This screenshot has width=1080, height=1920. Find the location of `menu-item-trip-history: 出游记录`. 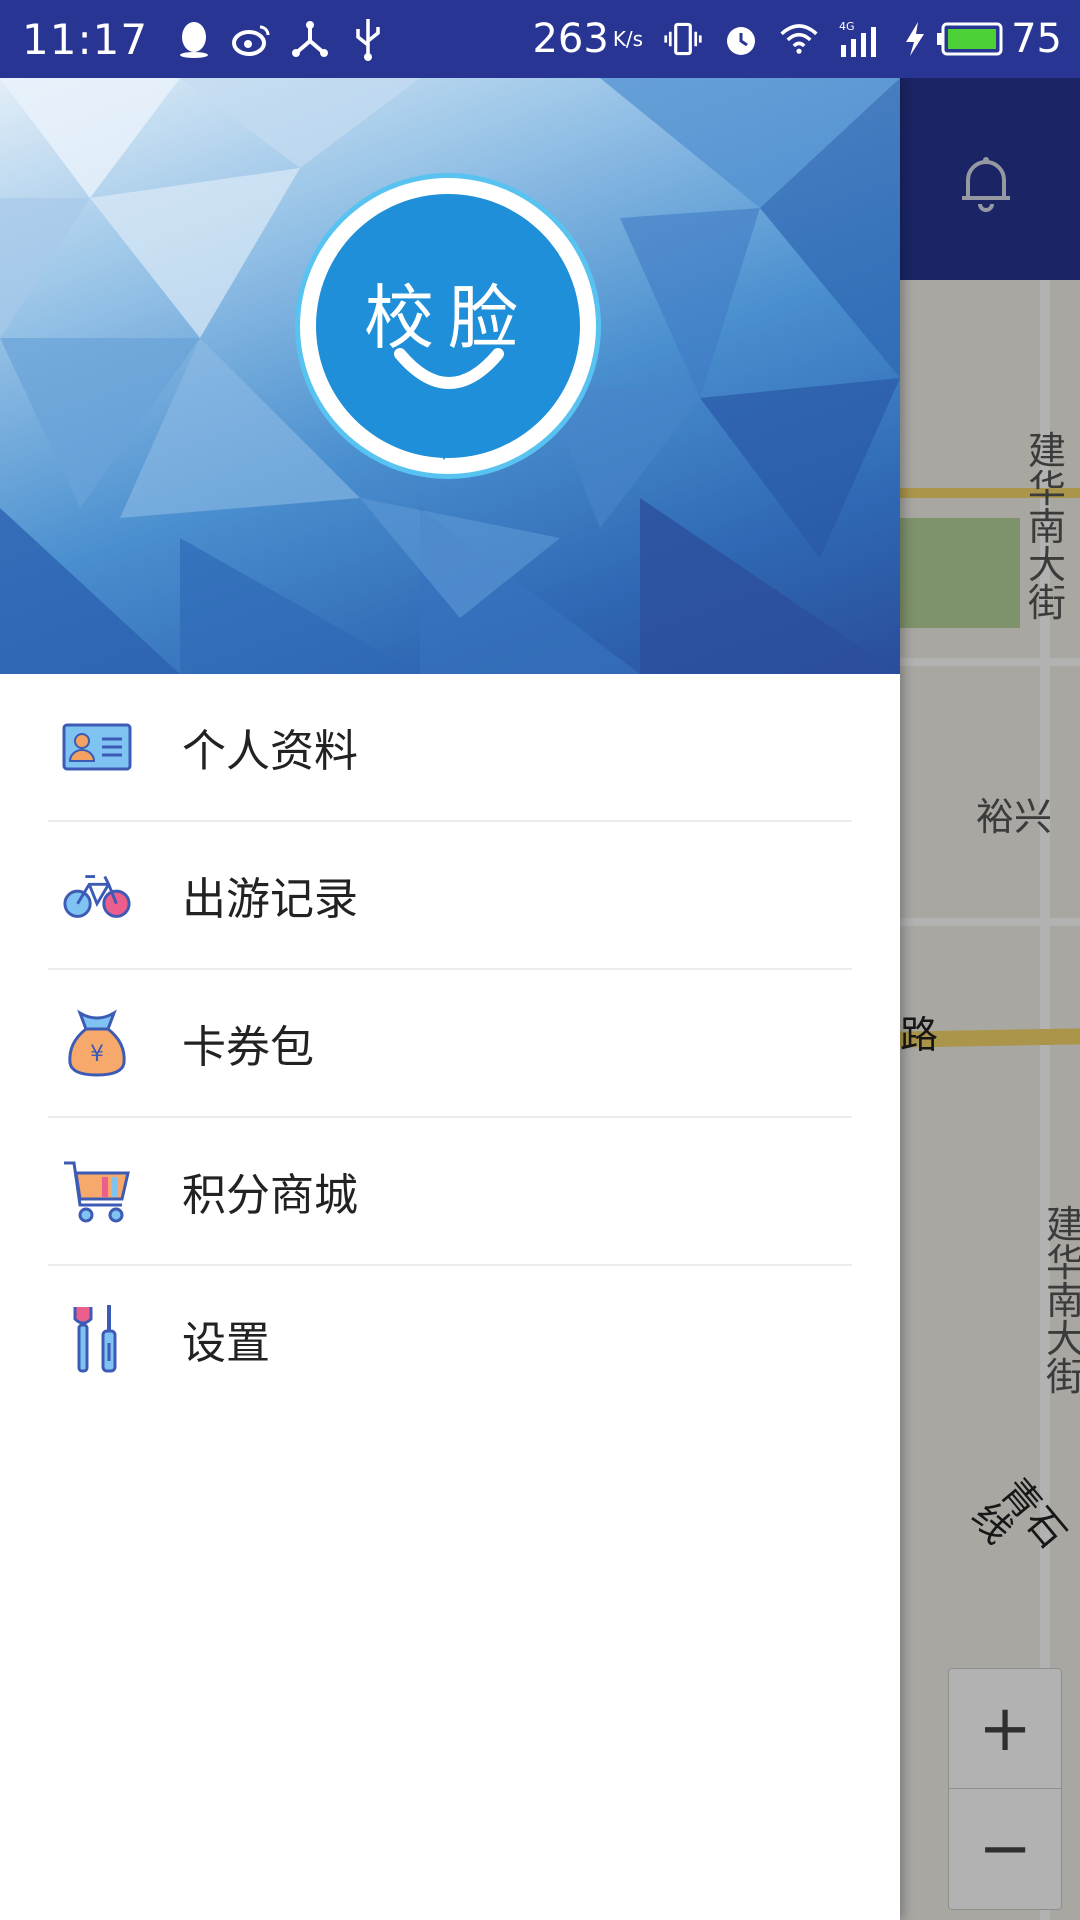

menu-item-trip-history: 出游记录 is located at coordinates (450, 896).